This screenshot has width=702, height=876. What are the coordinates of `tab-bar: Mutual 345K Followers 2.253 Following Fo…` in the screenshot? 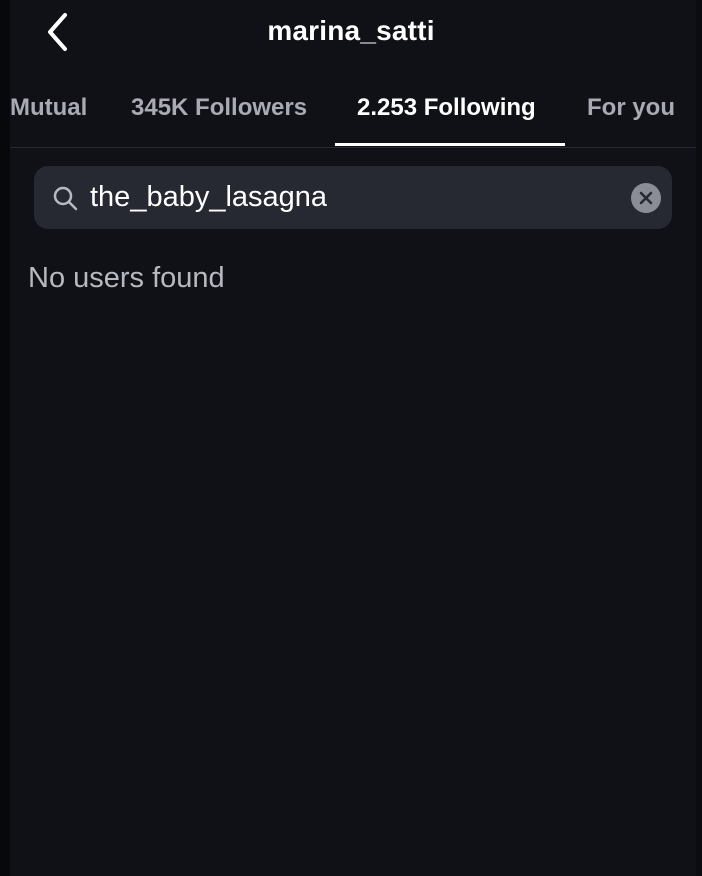 It's located at (353, 114).